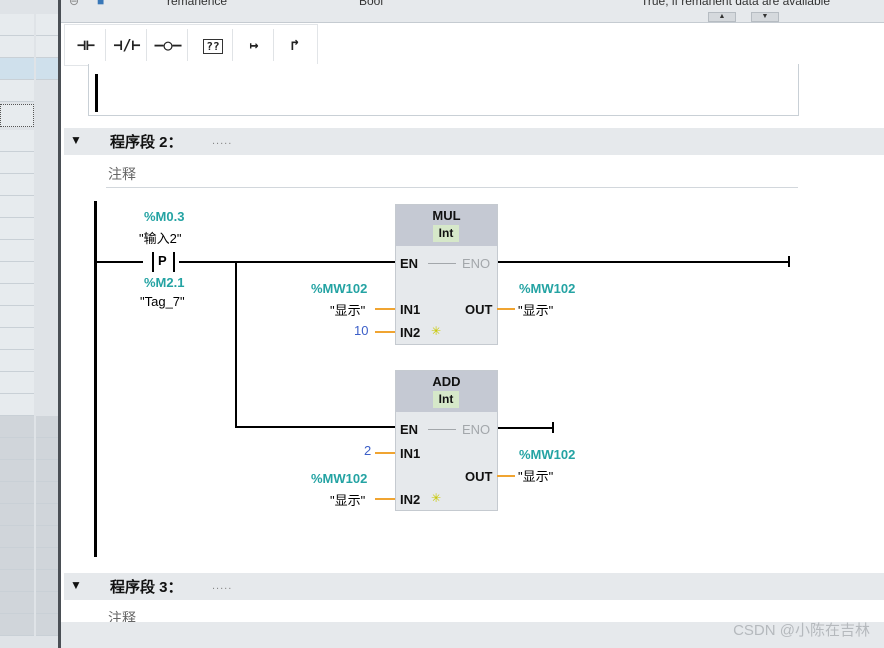 The width and height of the screenshot is (884, 648). I want to click on add-in2-address: %MW102, so click(339, 478).